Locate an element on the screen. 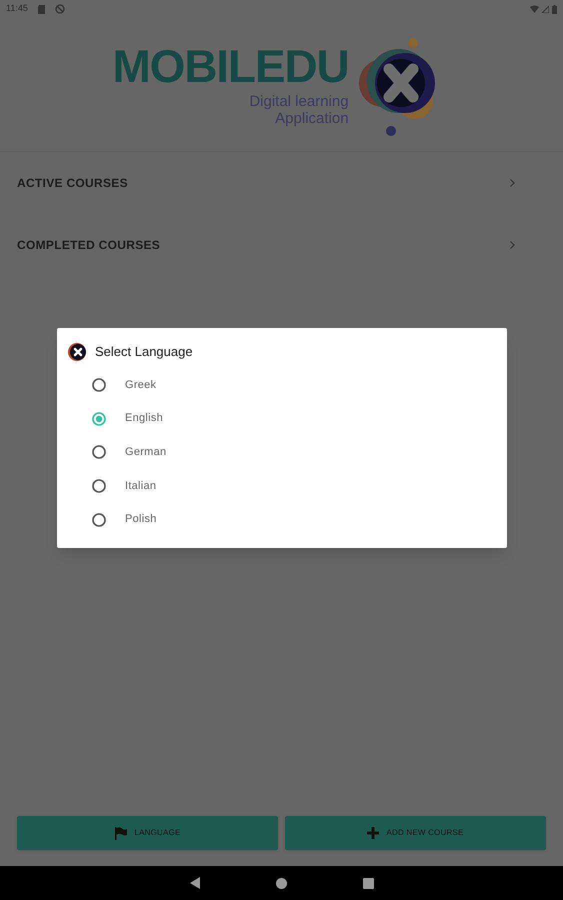  sd-card-icon is located at coordinates (41, 9).